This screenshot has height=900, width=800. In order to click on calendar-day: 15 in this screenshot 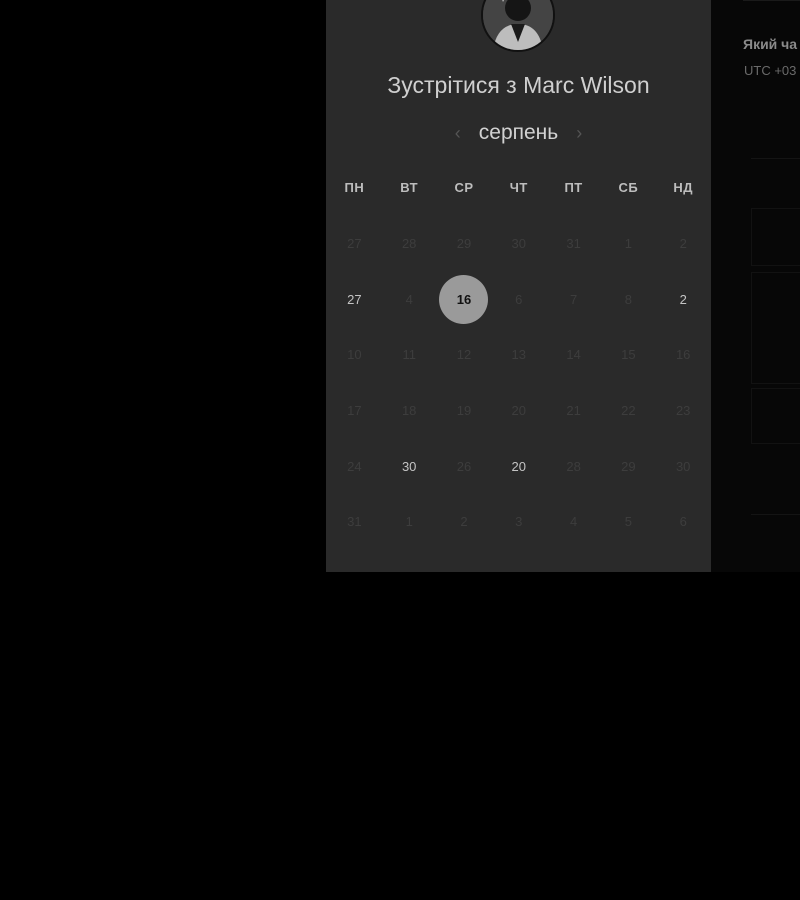, I will do `click(628, 355)`.